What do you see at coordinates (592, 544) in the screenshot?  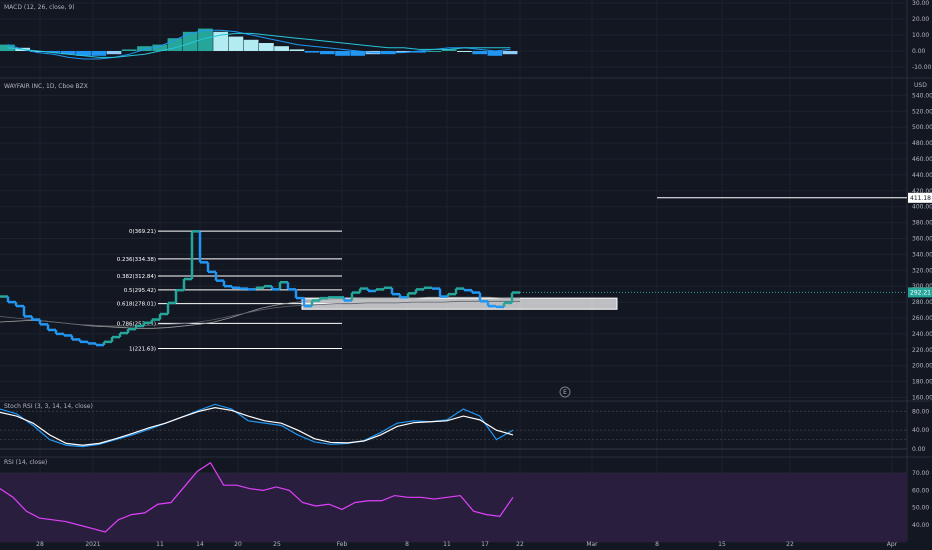 I see `x-tick-label: Mar` at bounding box center [592, 544].